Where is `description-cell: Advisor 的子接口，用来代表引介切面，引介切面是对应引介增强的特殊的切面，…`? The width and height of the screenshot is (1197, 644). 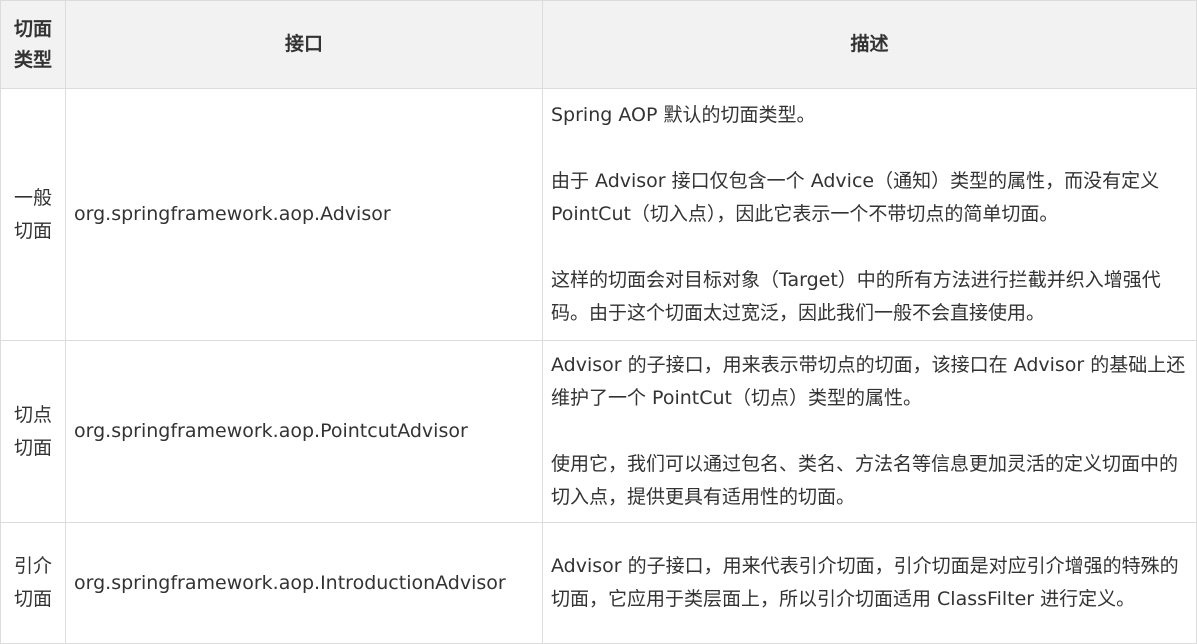 description-cell: Advisor 的子接口，用来代表引介切面，引介切面是对应引介增强的特殊的切面，… is located at coordinates (869, 583).